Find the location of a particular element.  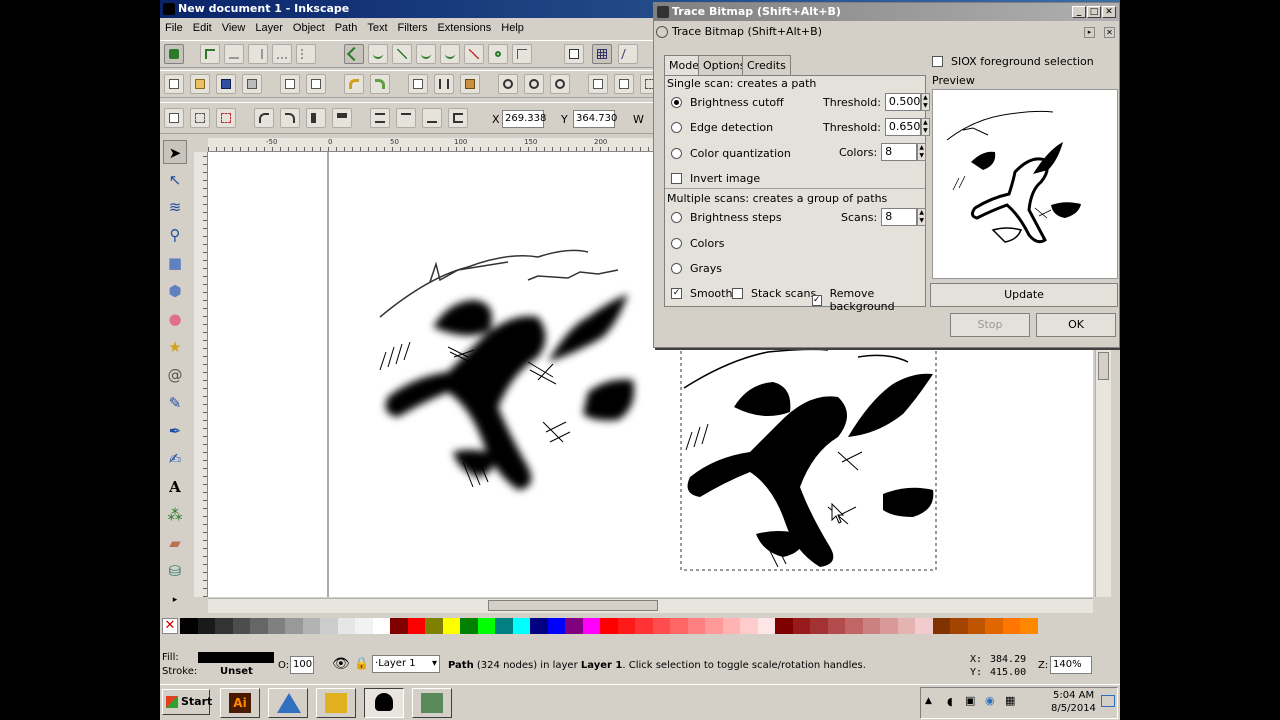

scans-spinner: Scans: 8 ▲ ▼ is located at coordinates (884, 217).